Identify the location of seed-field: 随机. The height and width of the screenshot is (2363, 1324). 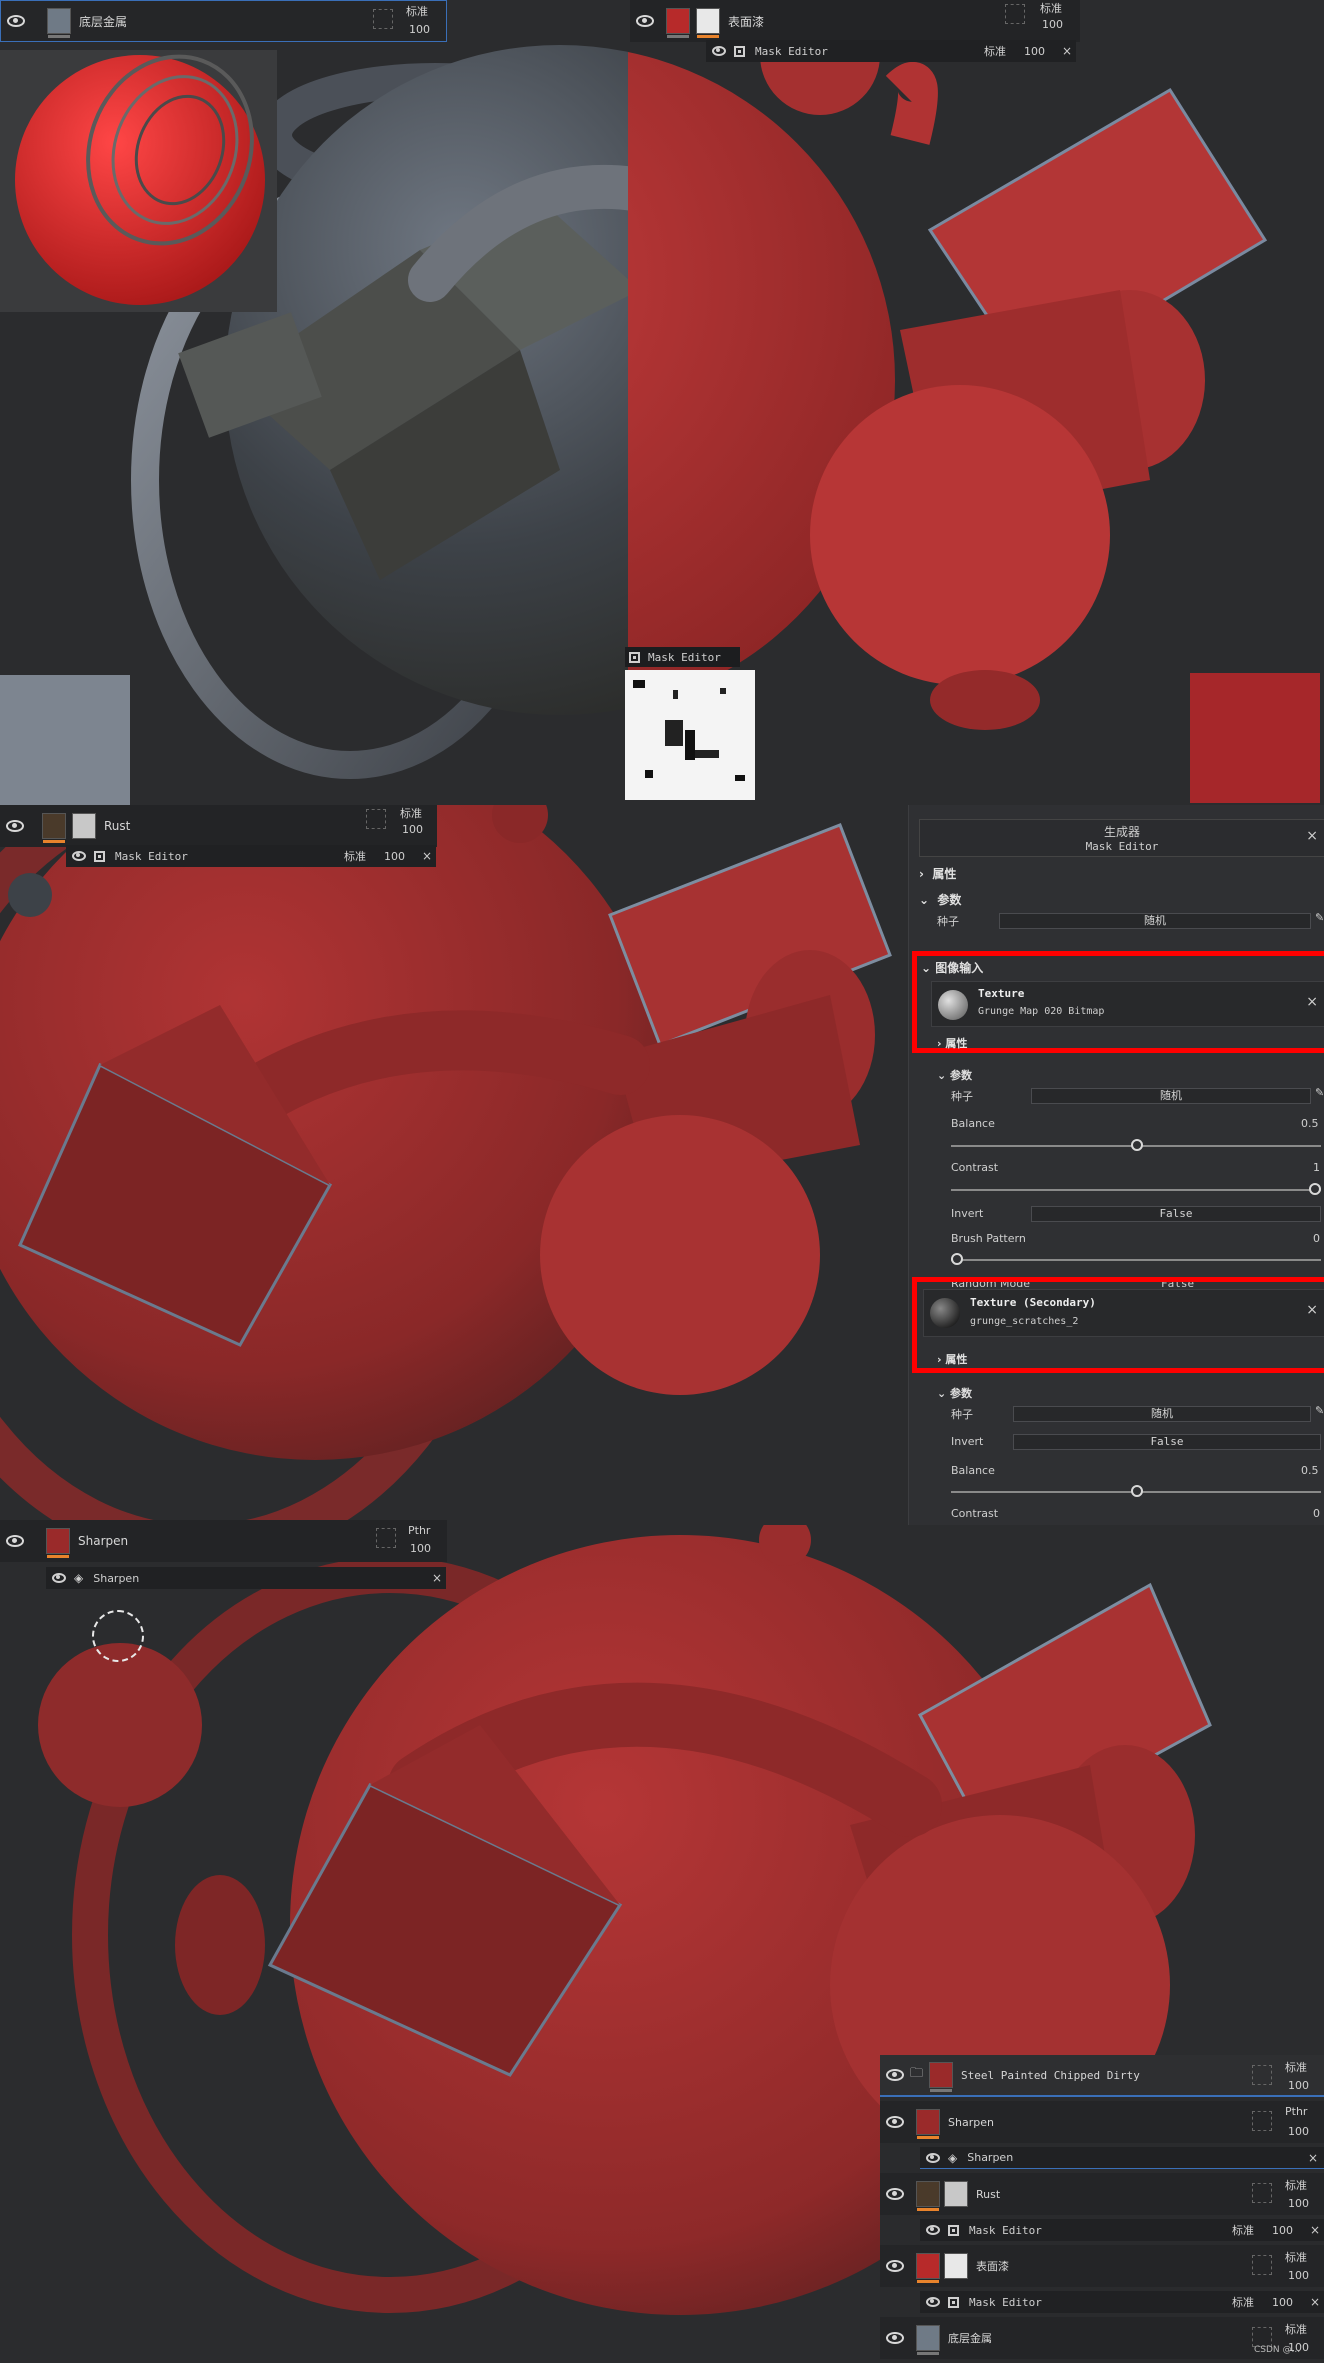
(1155, 921).